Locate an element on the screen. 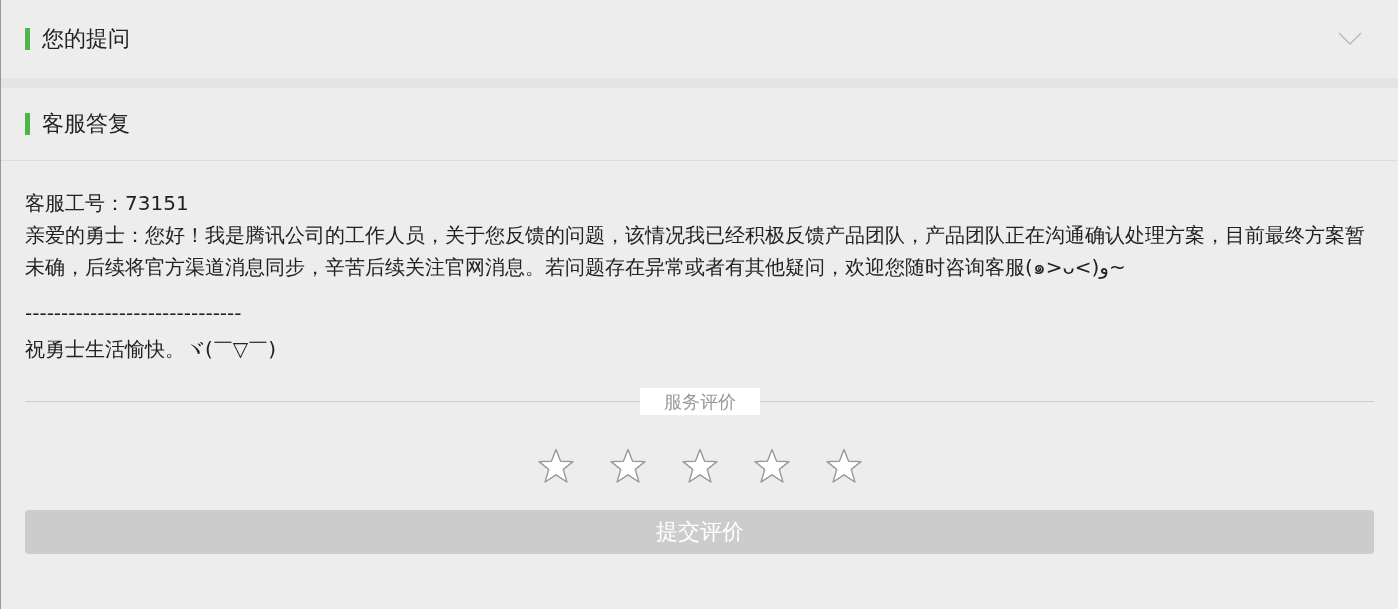 The width and height of the screenshot is (1398, 609). reply-text: 客服工号：73151 is located at coordinates (107, 203).